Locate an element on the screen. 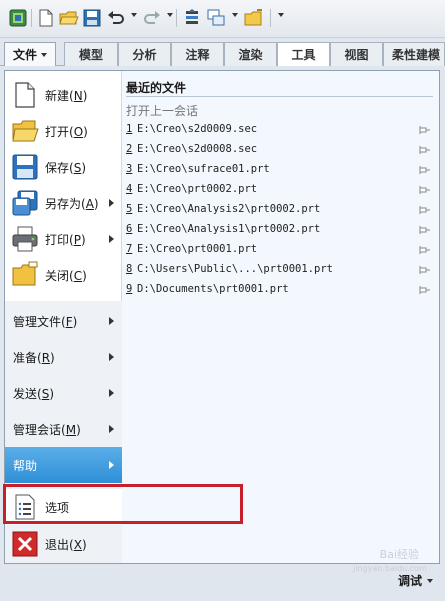 The height and width of the screenshot is (601, 445). tab-annotate: 注释 is located at coordinates (197, 54).